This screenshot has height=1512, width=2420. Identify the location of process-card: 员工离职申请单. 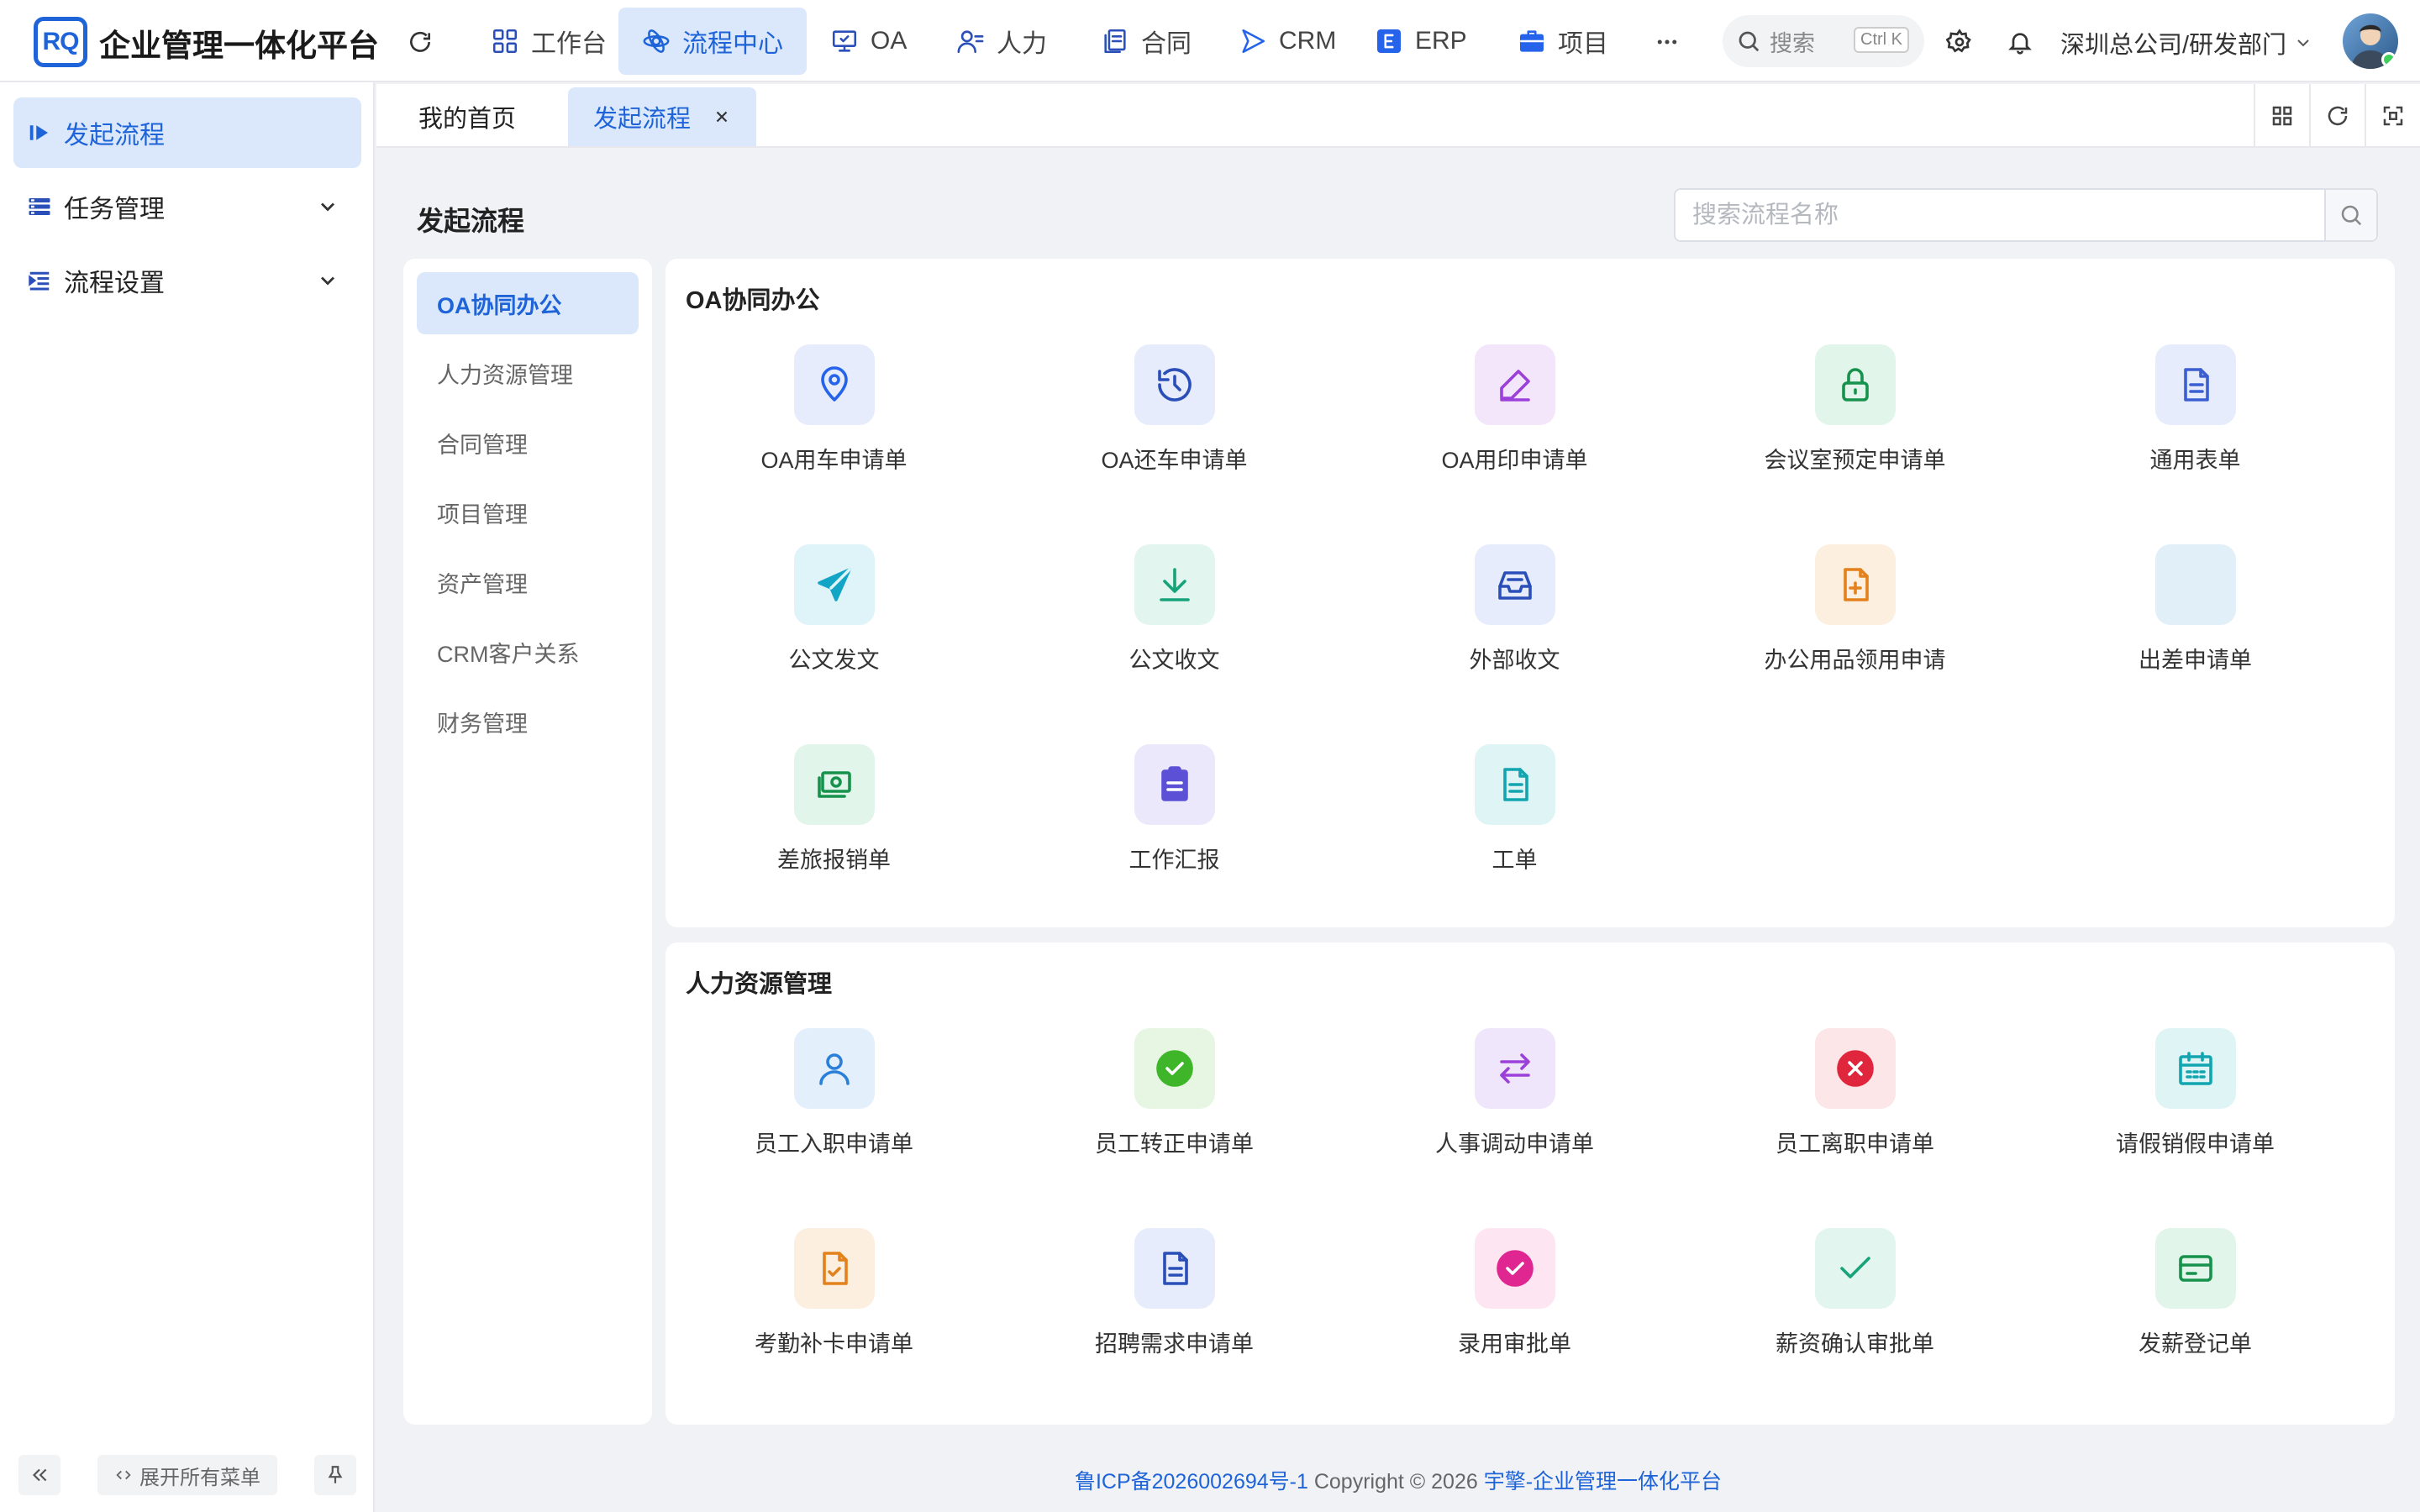
(1855, 1112).